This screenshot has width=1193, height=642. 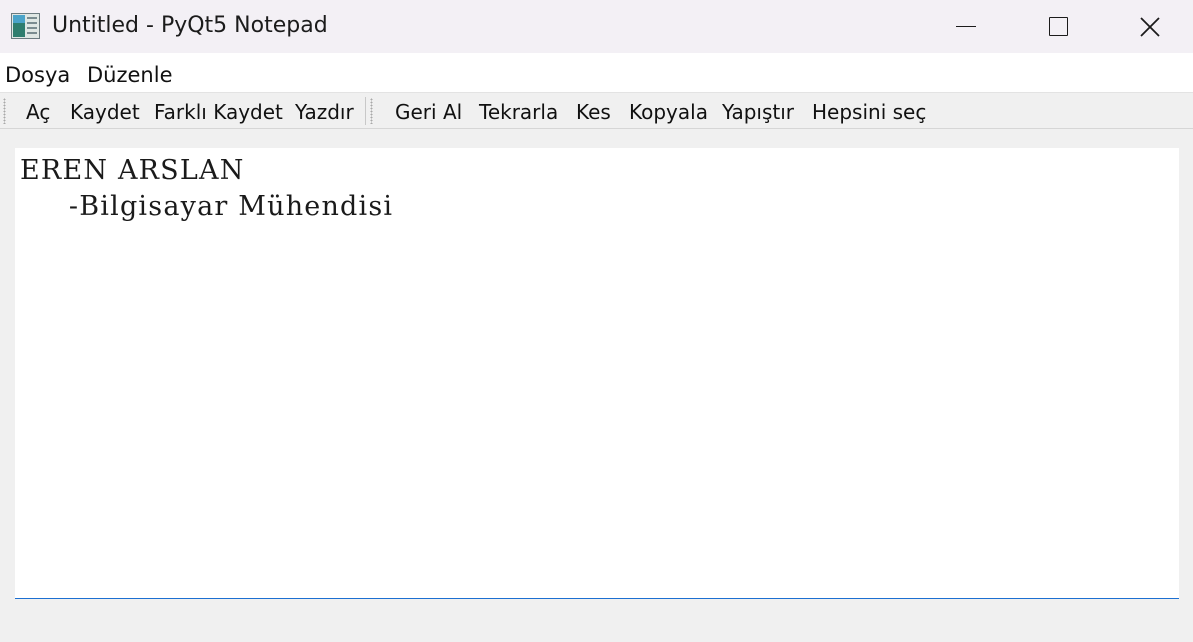 I want to click on redo-button: Tekrarla, so click(x=518, y=112).